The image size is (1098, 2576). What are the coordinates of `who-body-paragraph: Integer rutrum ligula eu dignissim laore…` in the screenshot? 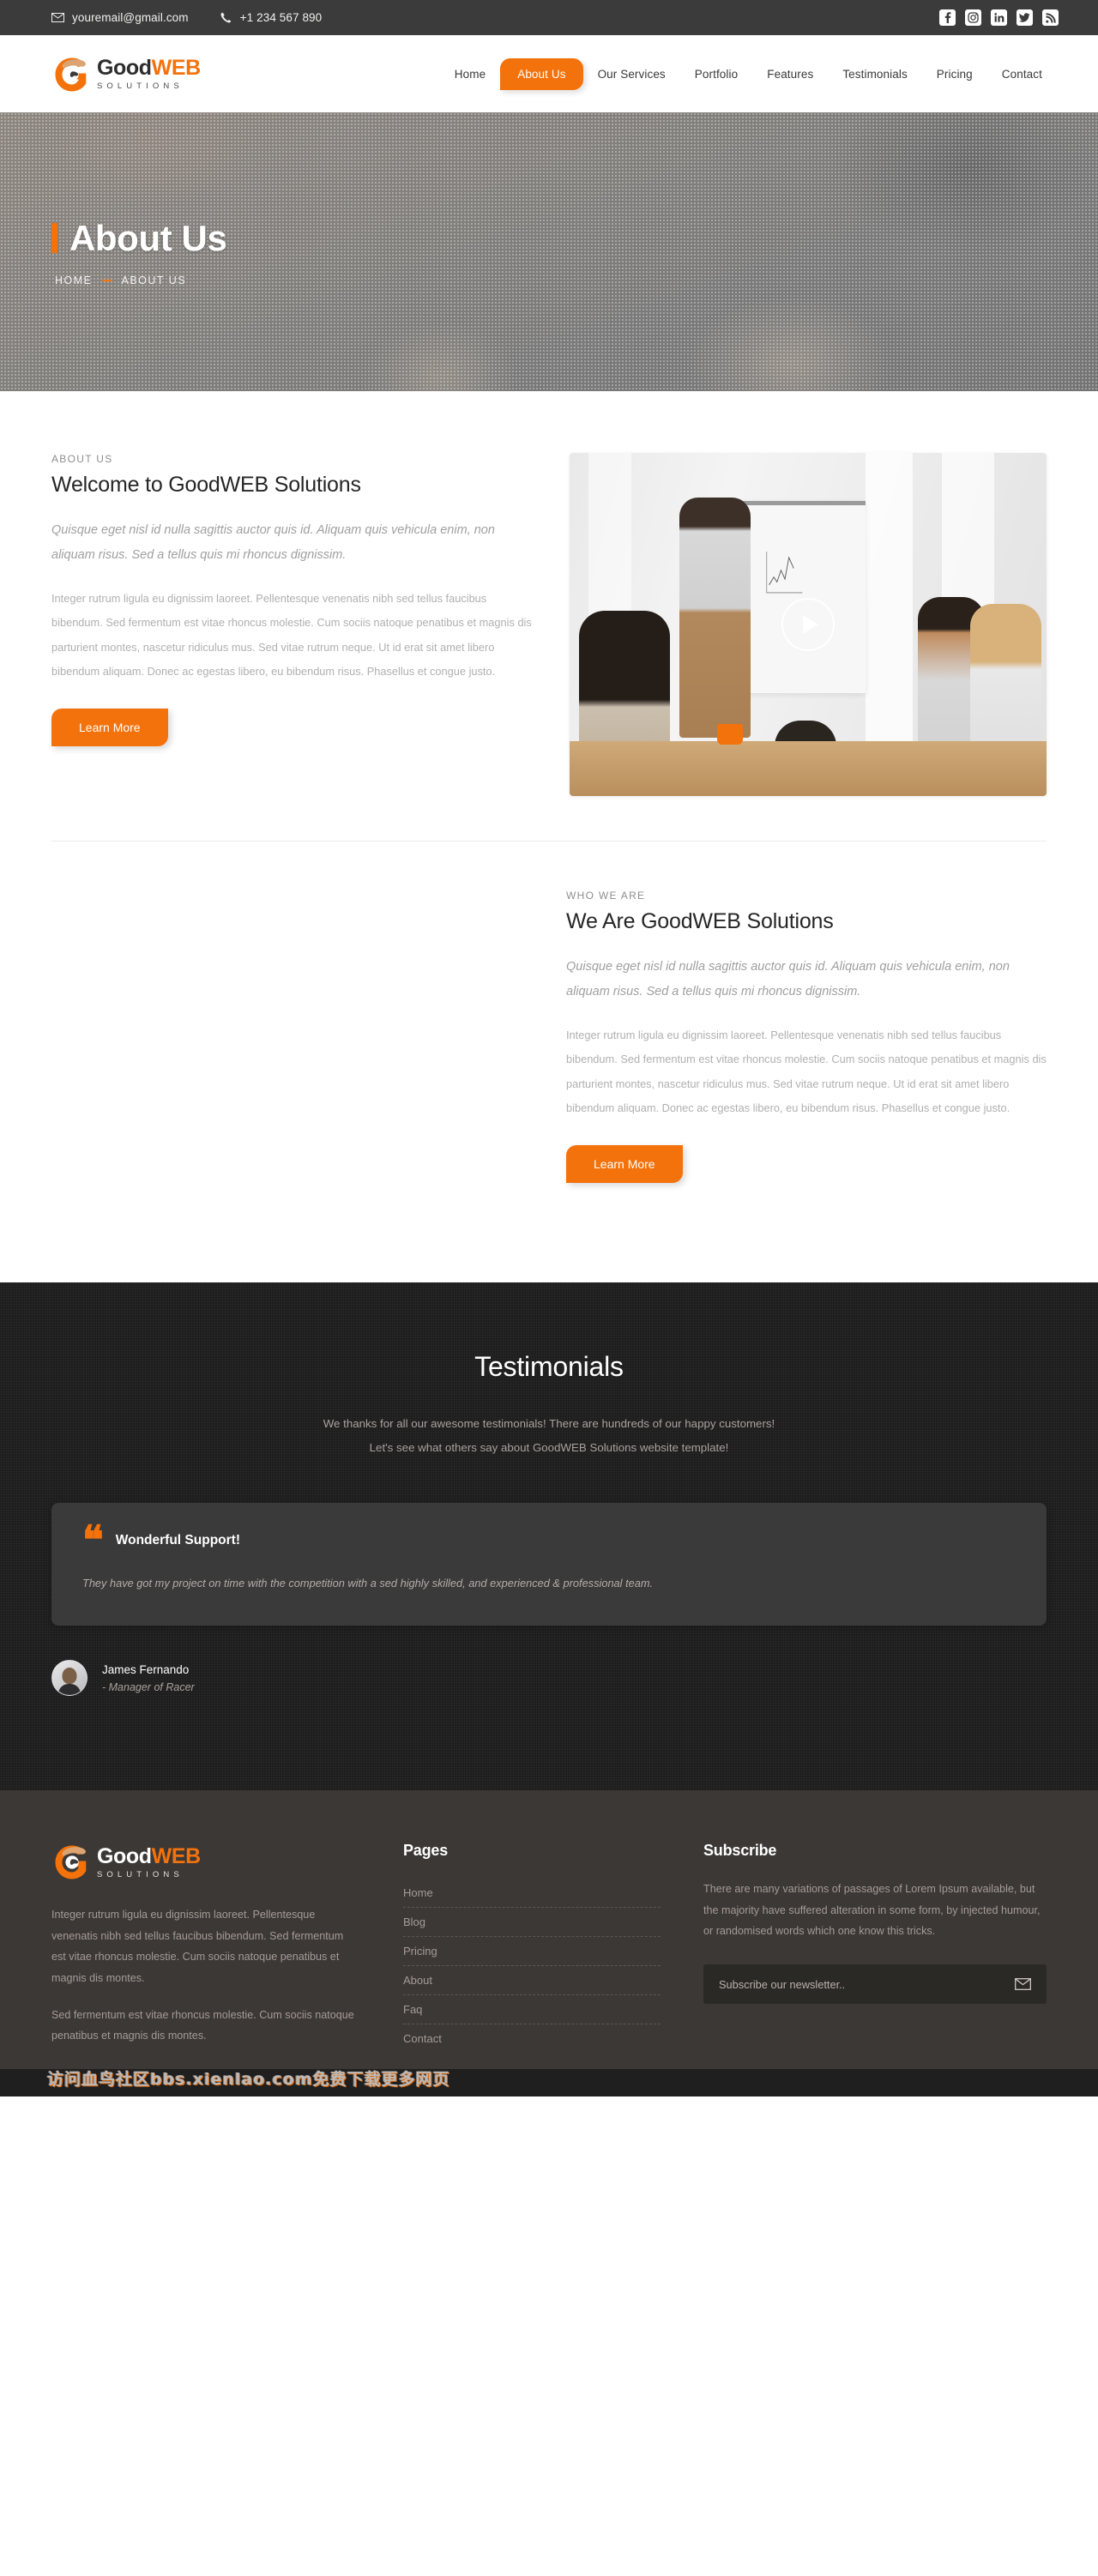 It's located at (806, 1072).